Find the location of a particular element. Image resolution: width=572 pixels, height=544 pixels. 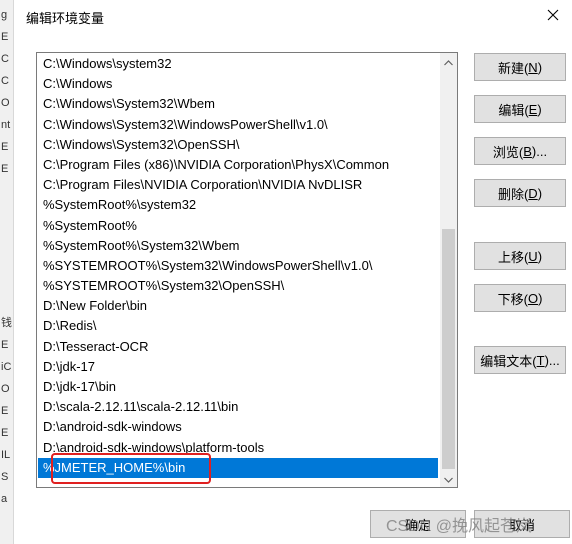

new-button: 新建(N) is located at coordinates (520, 67).